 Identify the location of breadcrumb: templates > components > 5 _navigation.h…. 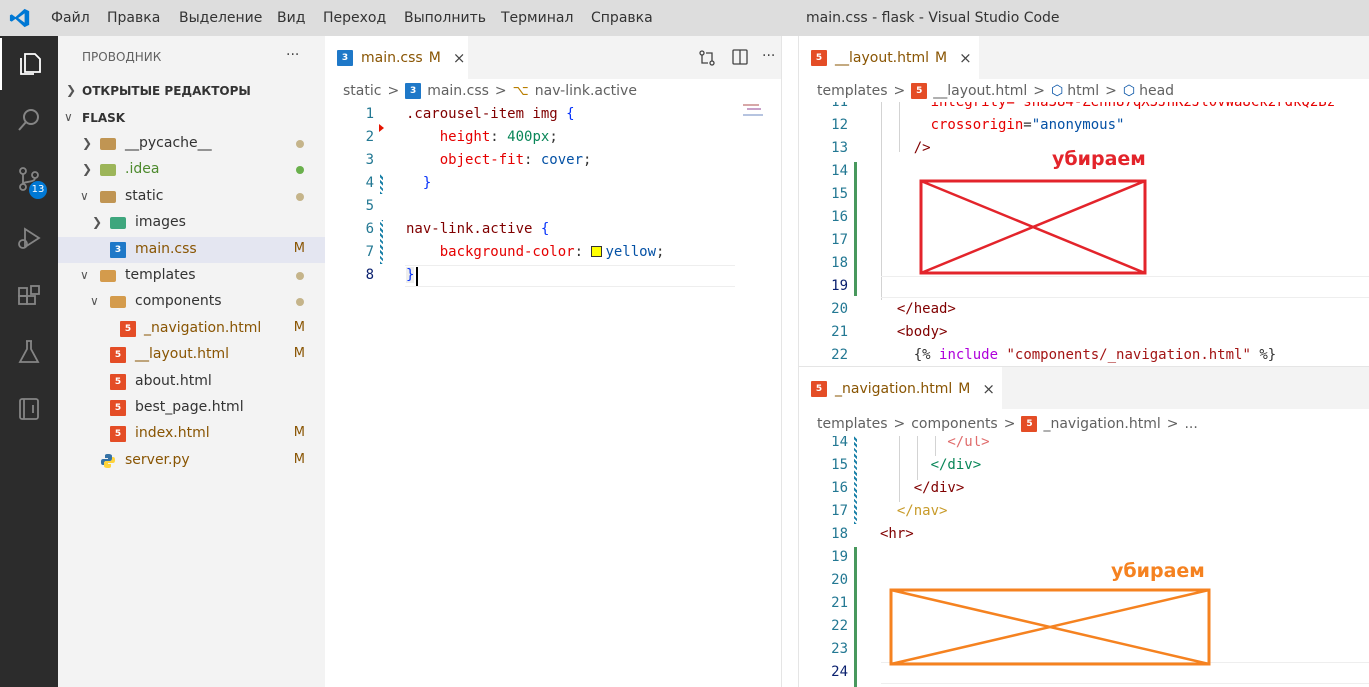
(1010, 424).